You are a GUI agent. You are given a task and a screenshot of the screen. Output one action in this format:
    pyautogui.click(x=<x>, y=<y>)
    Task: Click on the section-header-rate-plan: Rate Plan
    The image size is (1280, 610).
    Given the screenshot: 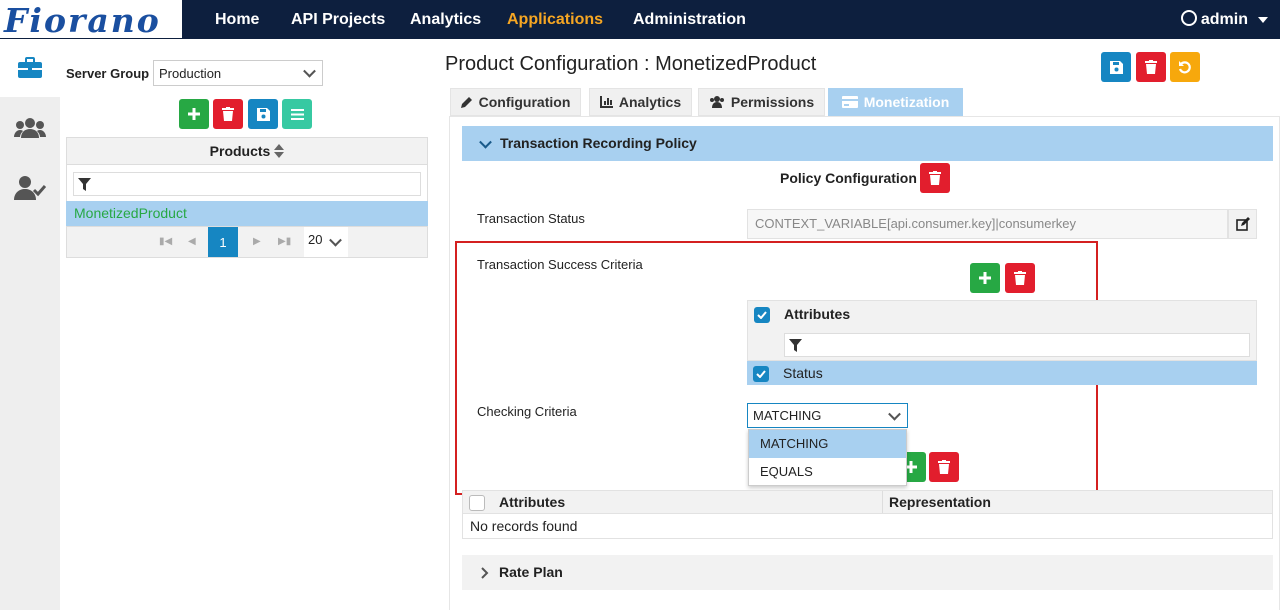 What is the action you would take?
    pyautogui.click(x=867, y=572)
    